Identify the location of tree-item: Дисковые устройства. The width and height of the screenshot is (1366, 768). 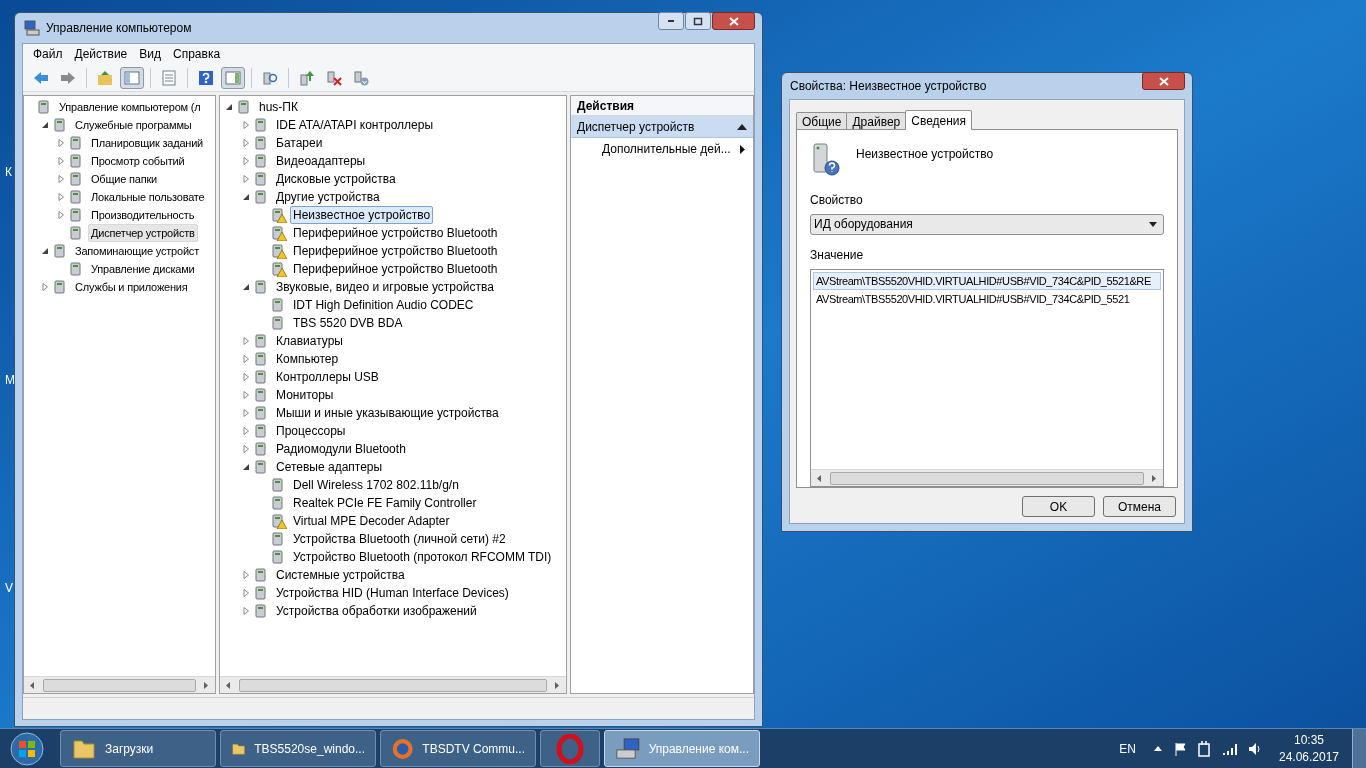
(336, 179).